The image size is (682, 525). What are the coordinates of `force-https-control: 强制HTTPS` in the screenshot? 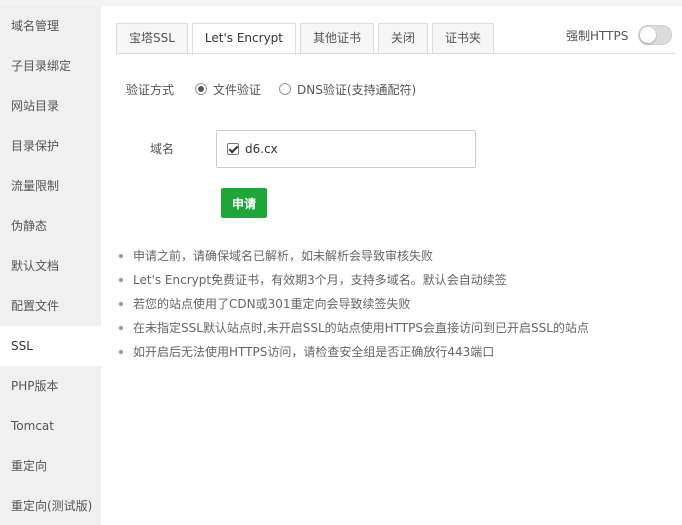 It's located at (619, 35).